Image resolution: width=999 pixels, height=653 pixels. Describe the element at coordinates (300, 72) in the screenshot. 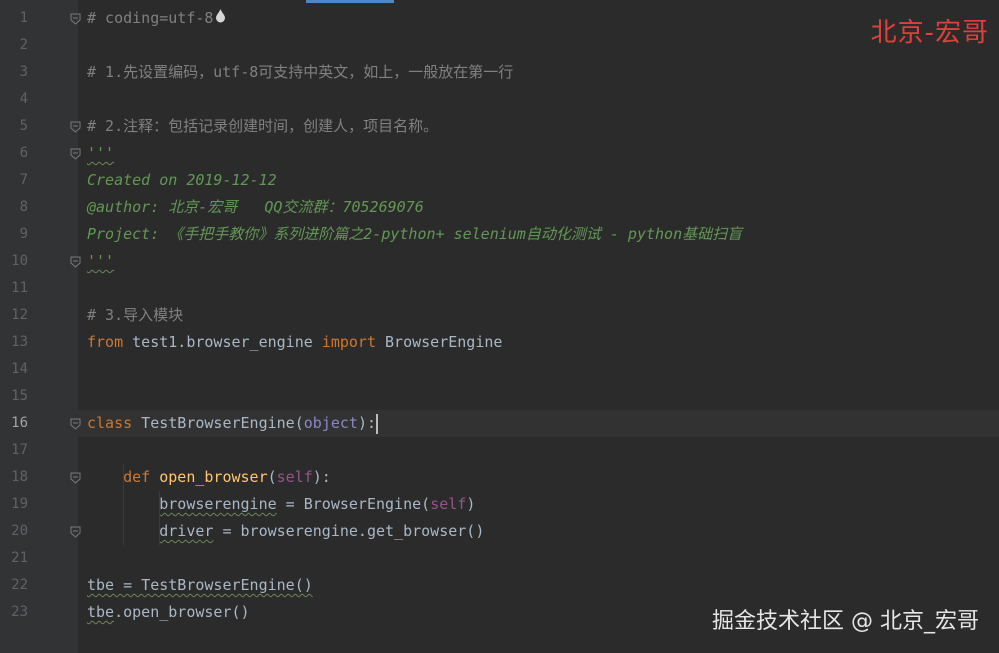

I see `code-token: # 1.先设置编码，utf-8可支持中英文，如上，一般放在第一行` at that location.